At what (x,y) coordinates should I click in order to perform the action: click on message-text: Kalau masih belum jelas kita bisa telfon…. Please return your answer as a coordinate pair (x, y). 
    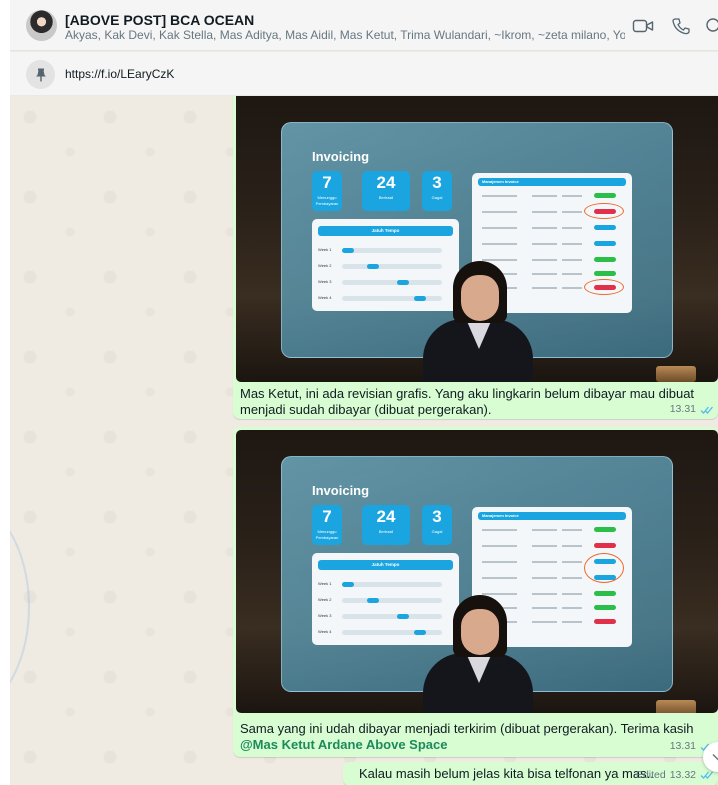
    Looking at the image, I should click on (506, 773).